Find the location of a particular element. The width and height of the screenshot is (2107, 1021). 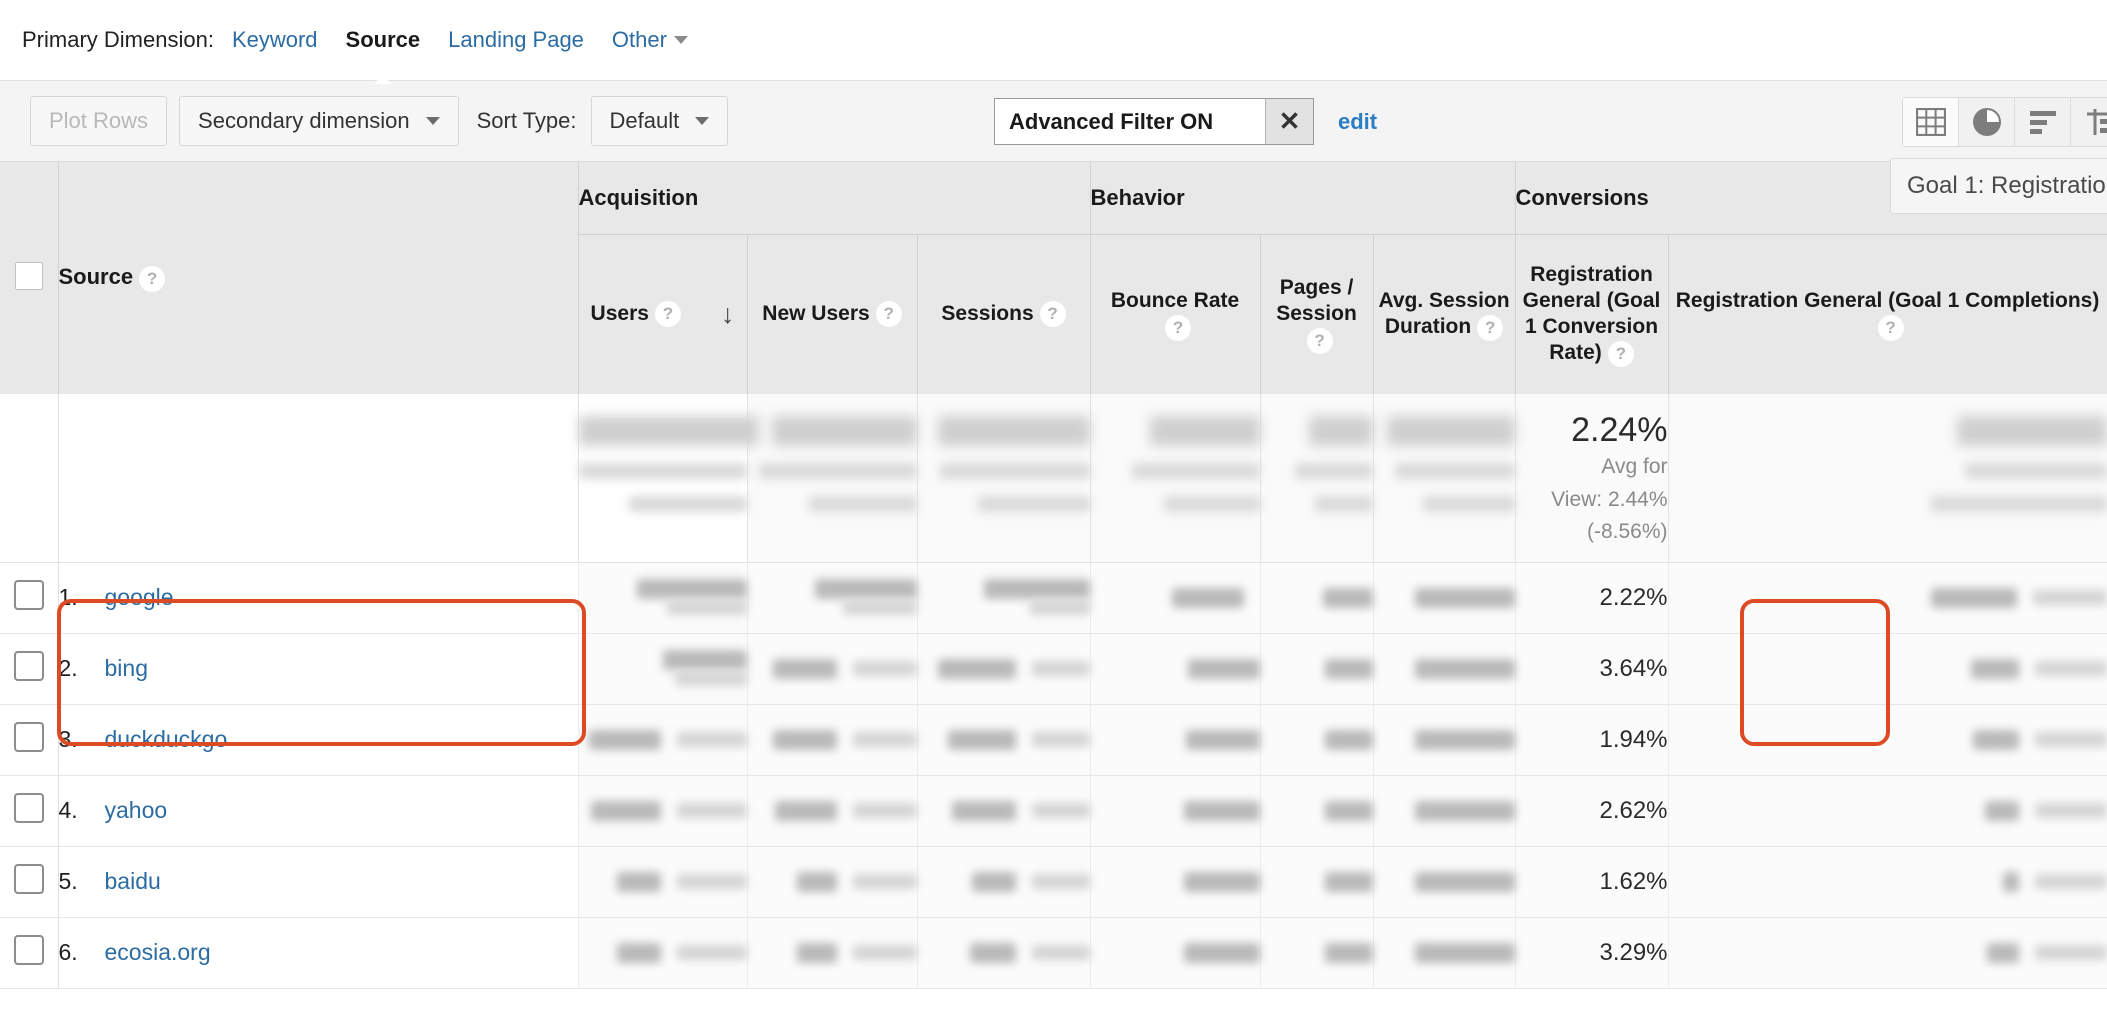

clear-filter-icon: ✕ is located at coordinates (1289, 121).